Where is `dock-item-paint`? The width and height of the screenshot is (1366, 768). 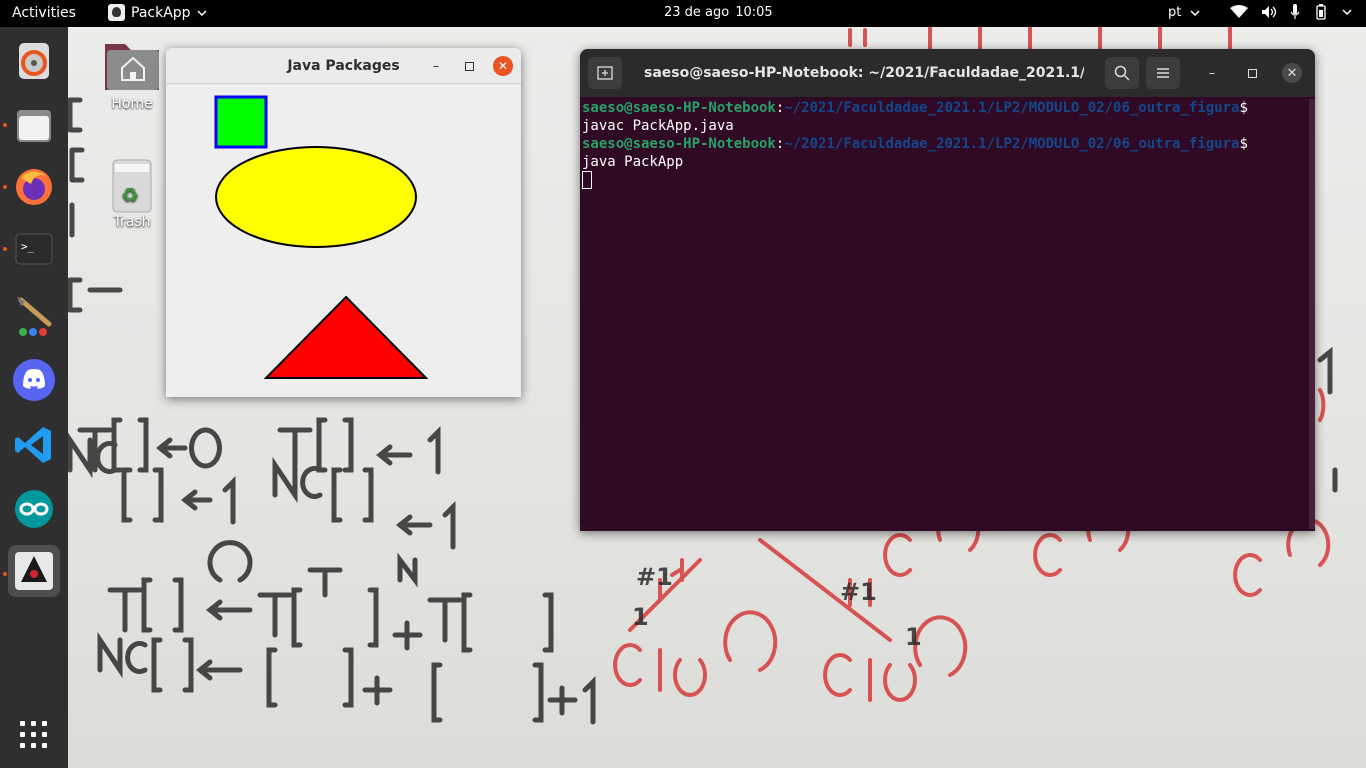 dock-item-paint is located at coordinates (34, 315).